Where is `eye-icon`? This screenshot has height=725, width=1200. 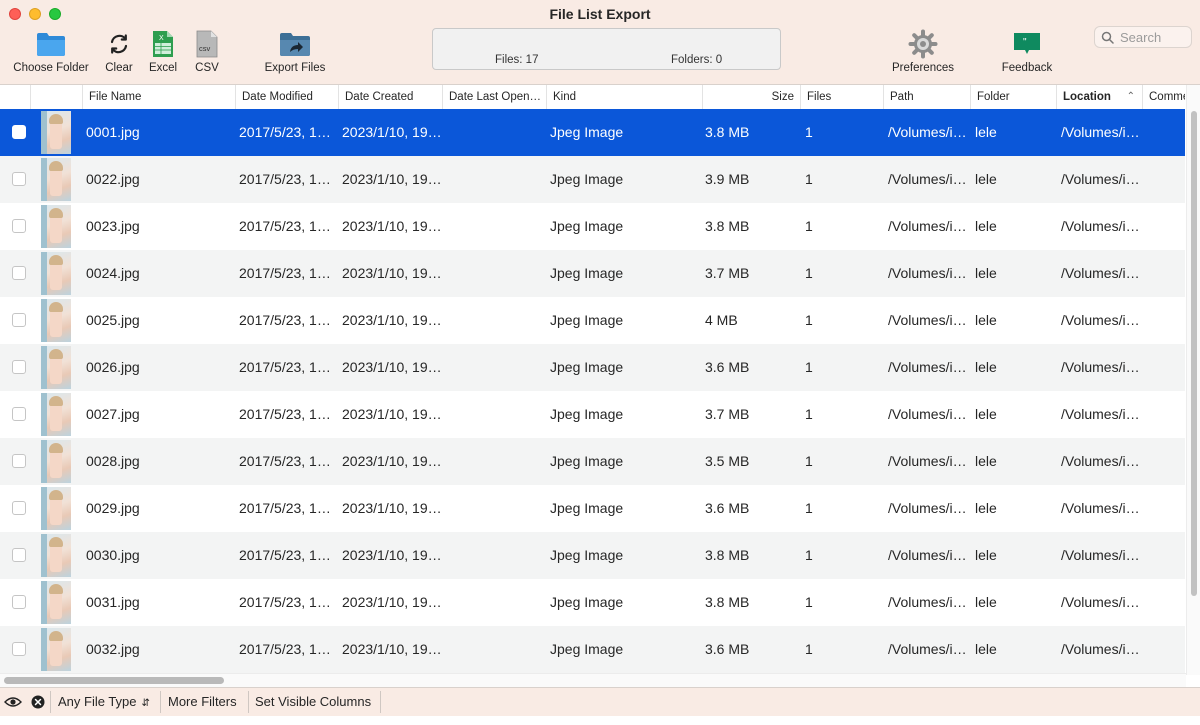
eye-icon is located at coordinates (13, 703).